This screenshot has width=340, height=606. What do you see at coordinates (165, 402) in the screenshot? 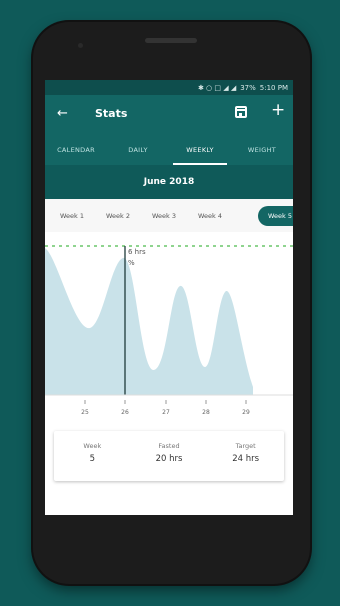
I see `x-ticks` at bounding box center [165, 402].